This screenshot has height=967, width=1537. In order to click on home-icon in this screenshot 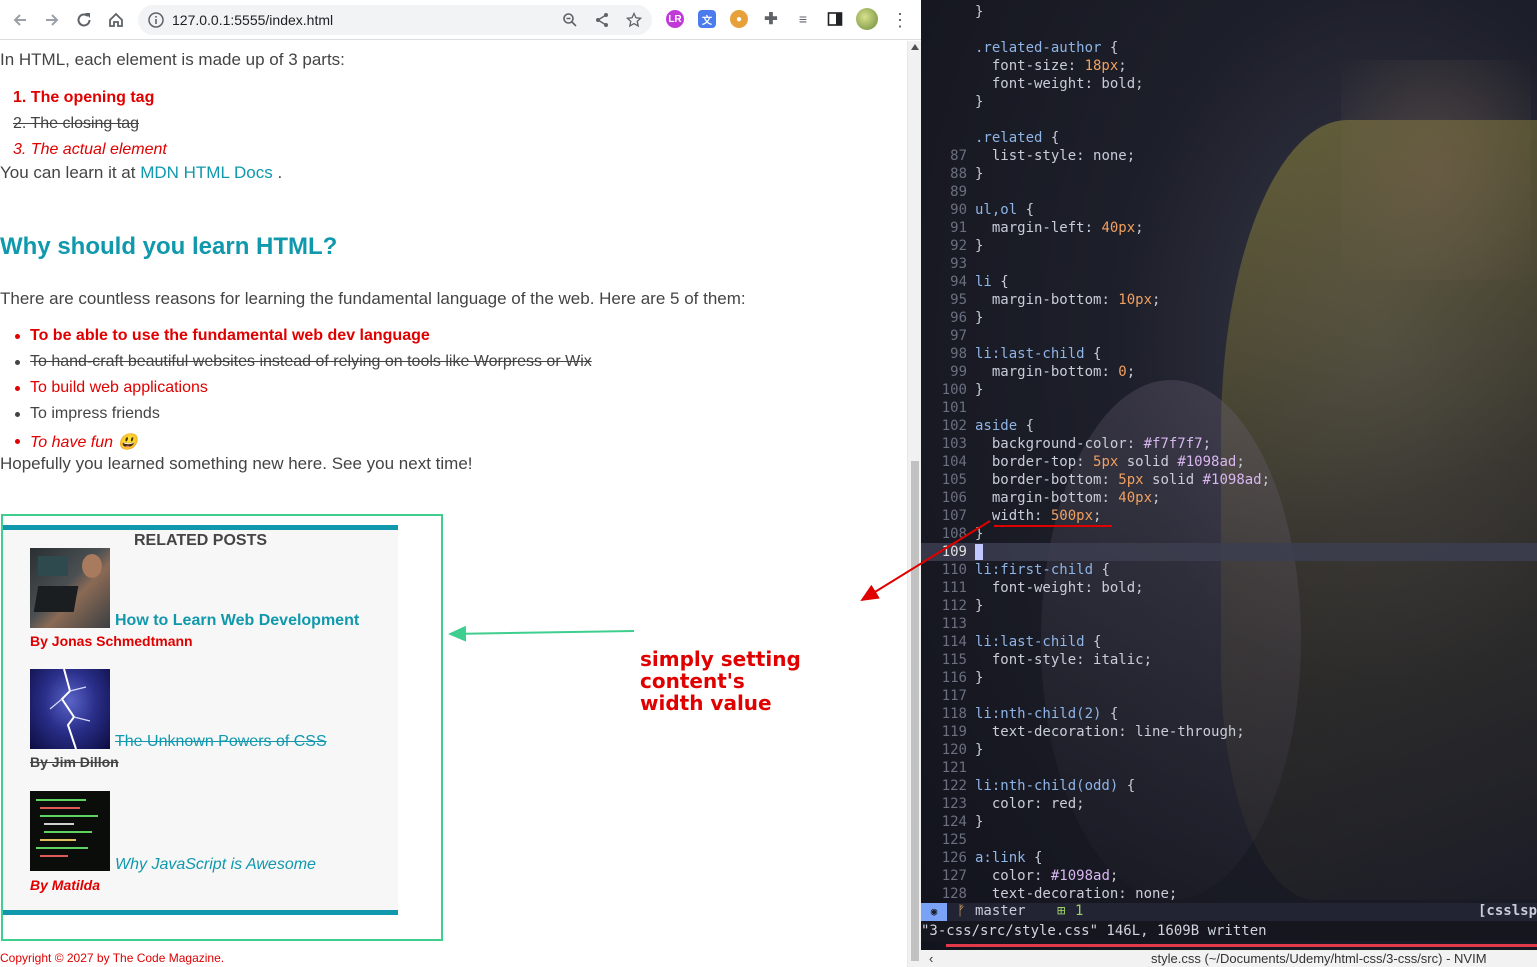, I will do `click(116, 19)`.